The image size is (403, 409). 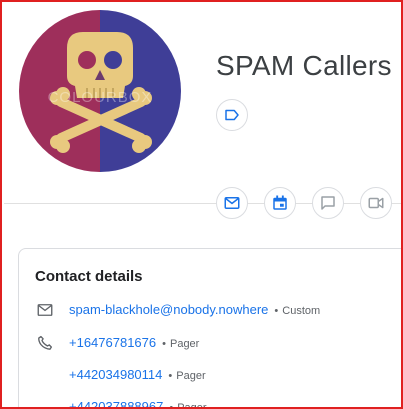 I want to click on watermark-text: COLOURBOX, so click(x=100, y=97).